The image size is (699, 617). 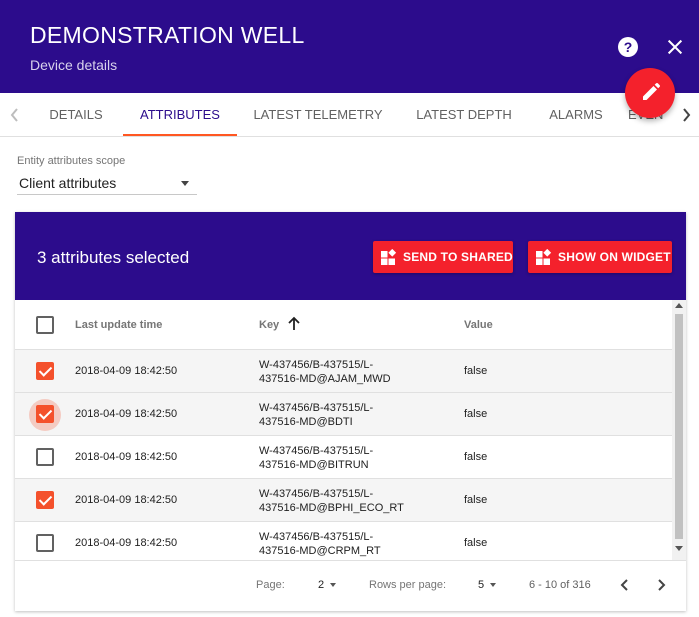 I want to click on rows-per-page-value: 5, so click(x=481, y=585).